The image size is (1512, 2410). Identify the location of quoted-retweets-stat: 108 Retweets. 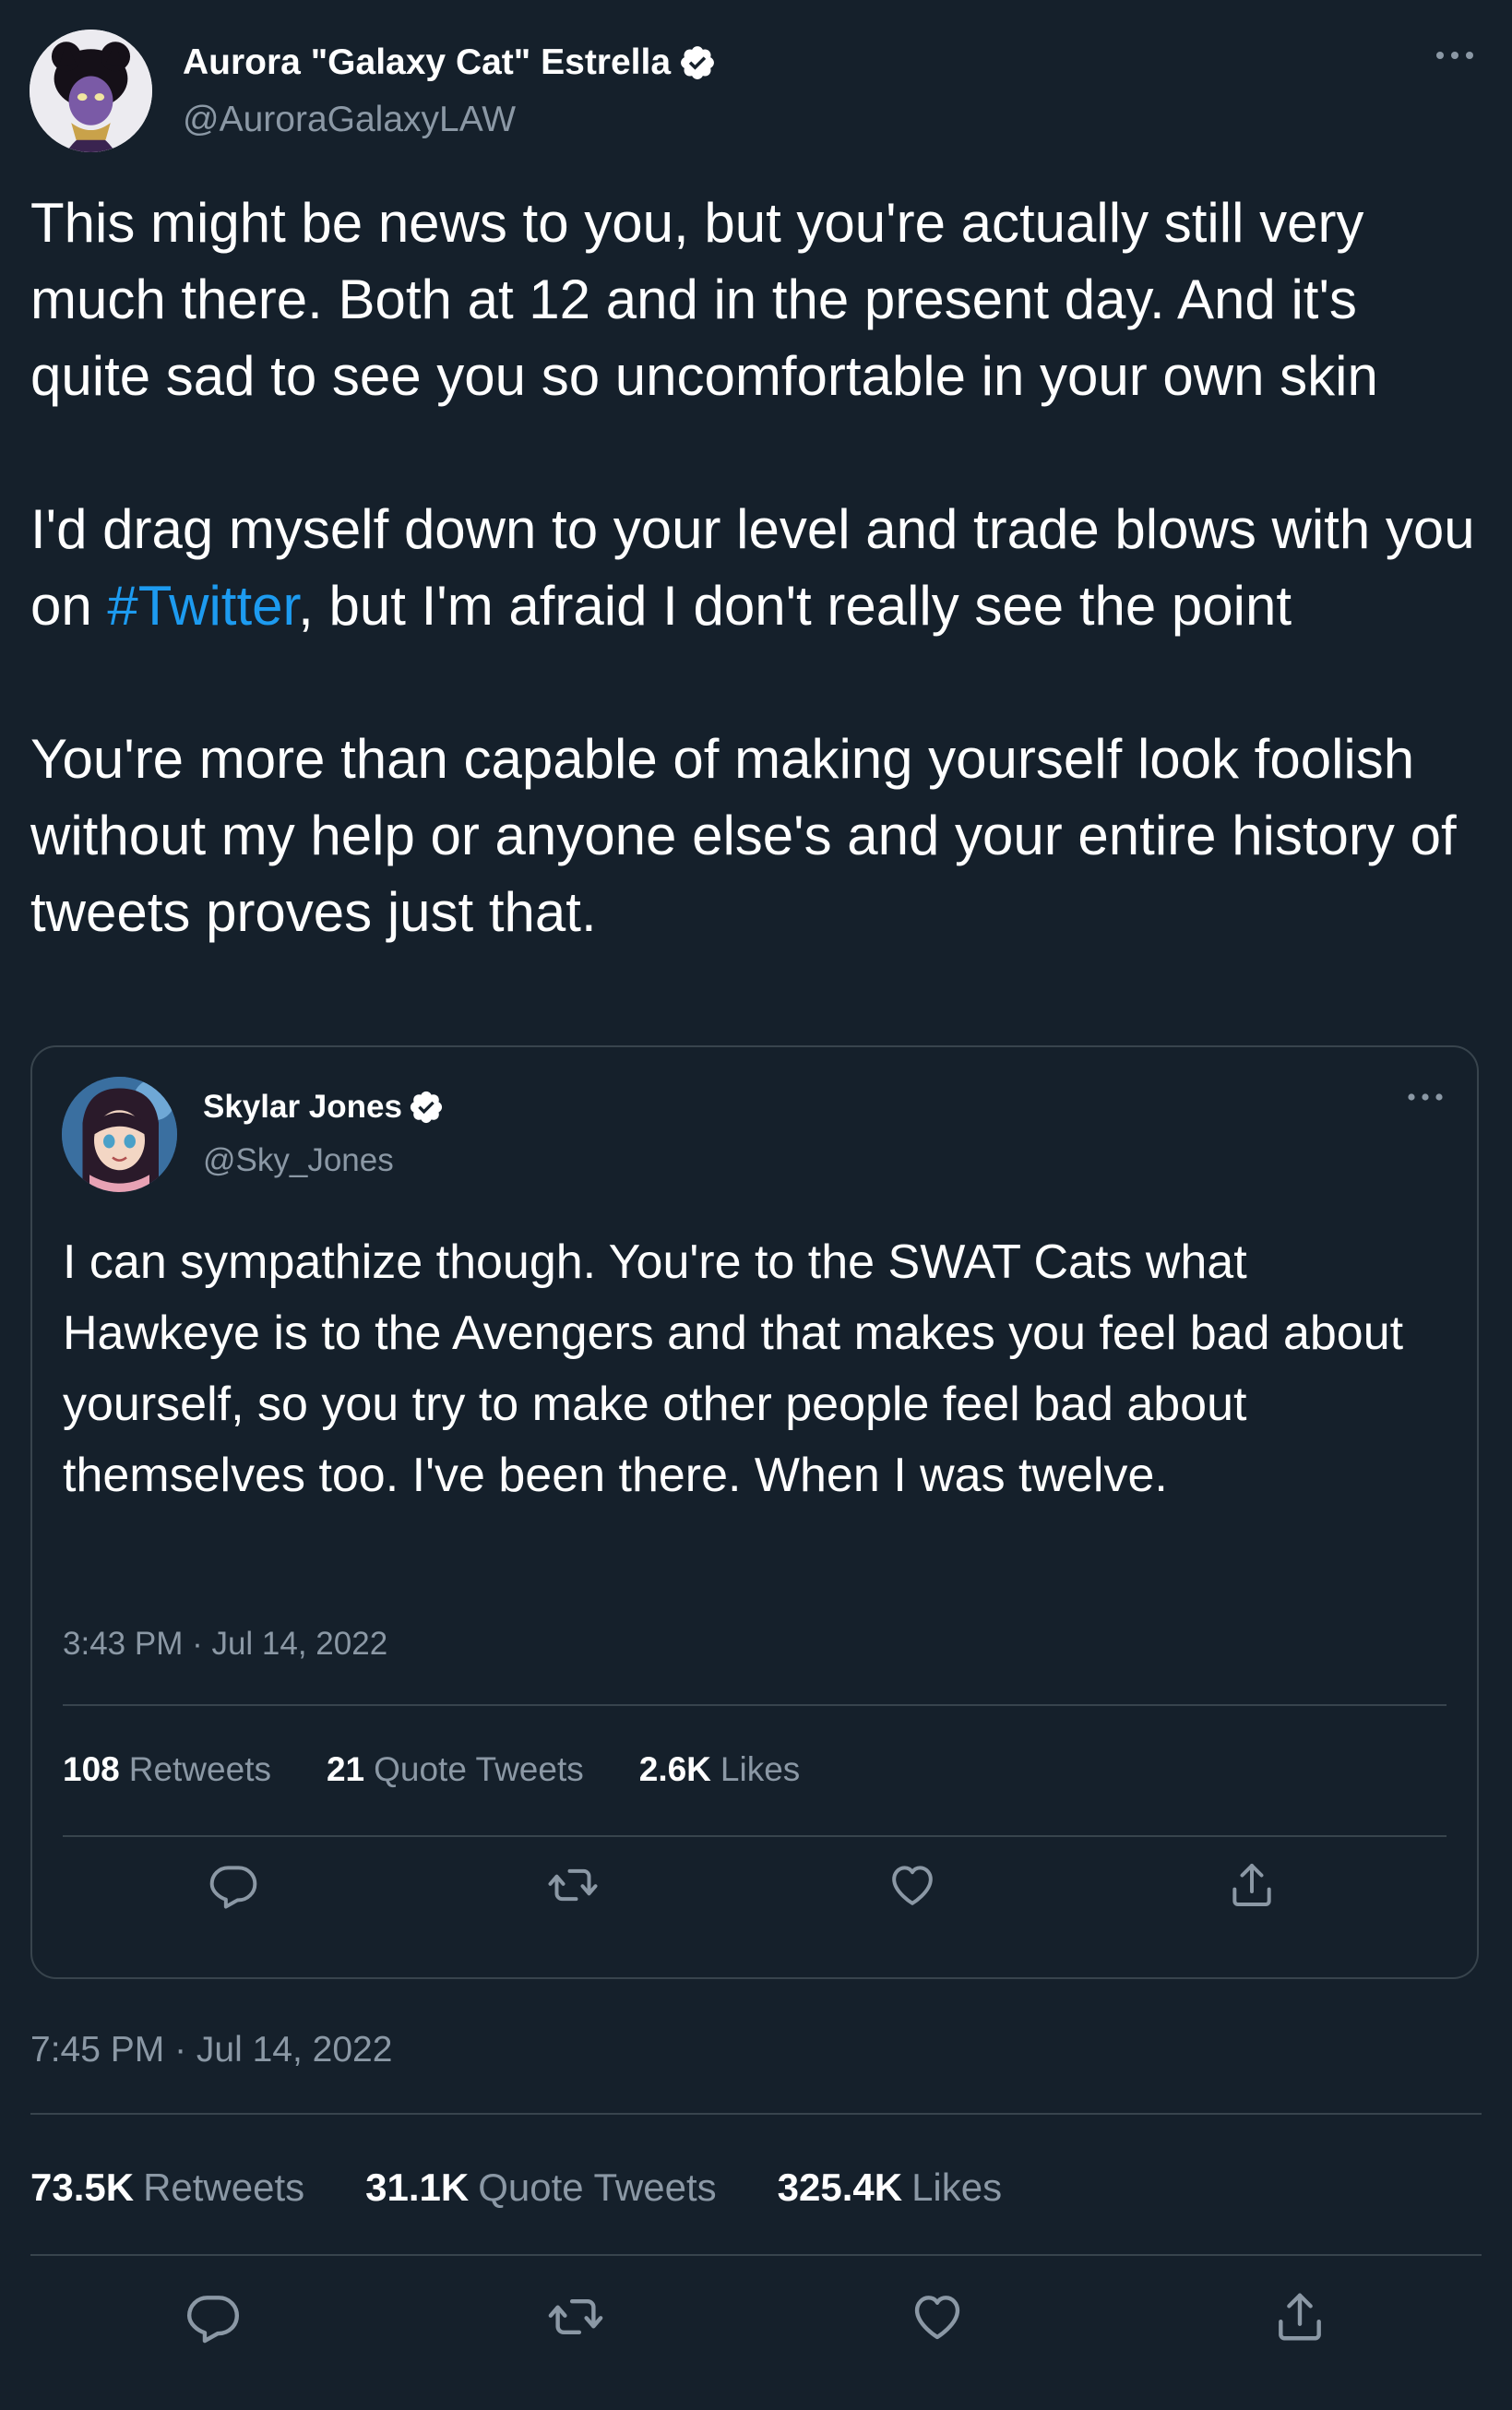
(167, 1769).